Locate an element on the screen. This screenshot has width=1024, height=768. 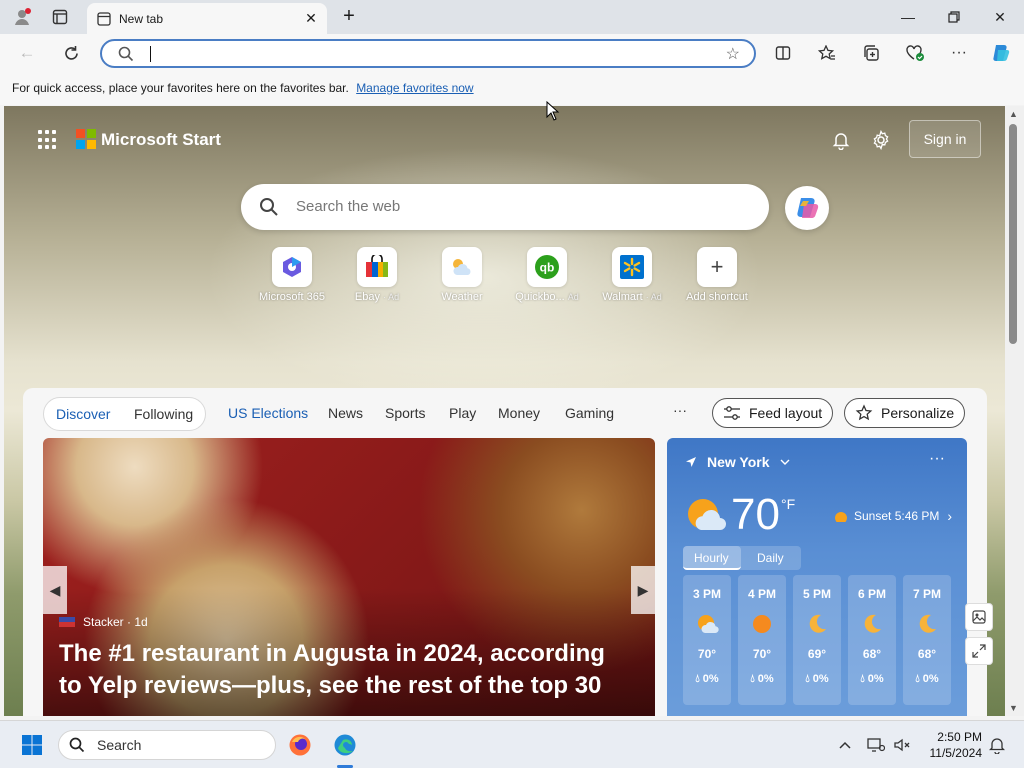
tab-money: Money is located at coordinates (519, 413).